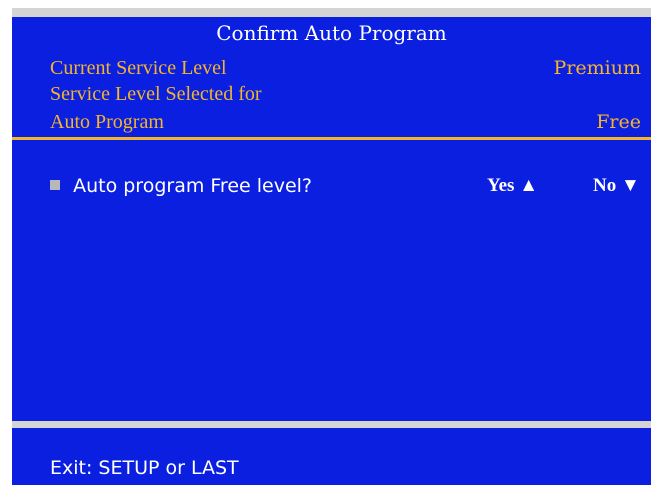  Describe the element at coordinates (345, 122) in the screenshot. I see `selected-service-level-row: Auto Program Free` at that location.